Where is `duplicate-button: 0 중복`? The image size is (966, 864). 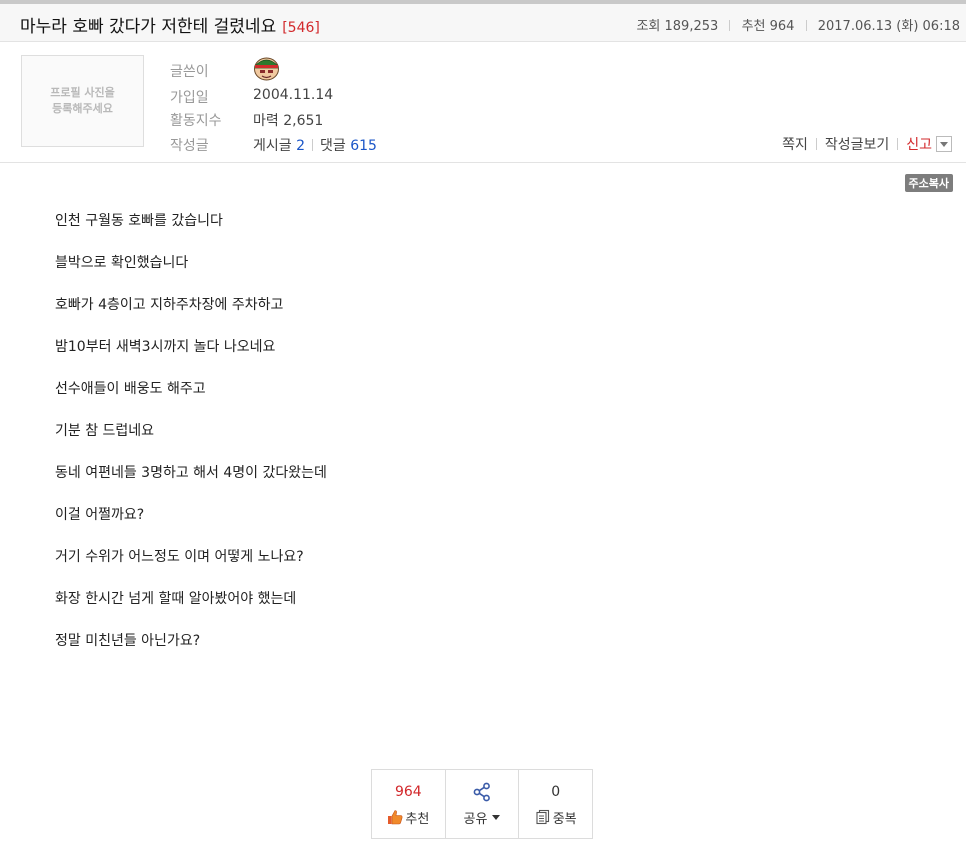 duplicate-button: 0 중복 is located at coordinates (555, 804).